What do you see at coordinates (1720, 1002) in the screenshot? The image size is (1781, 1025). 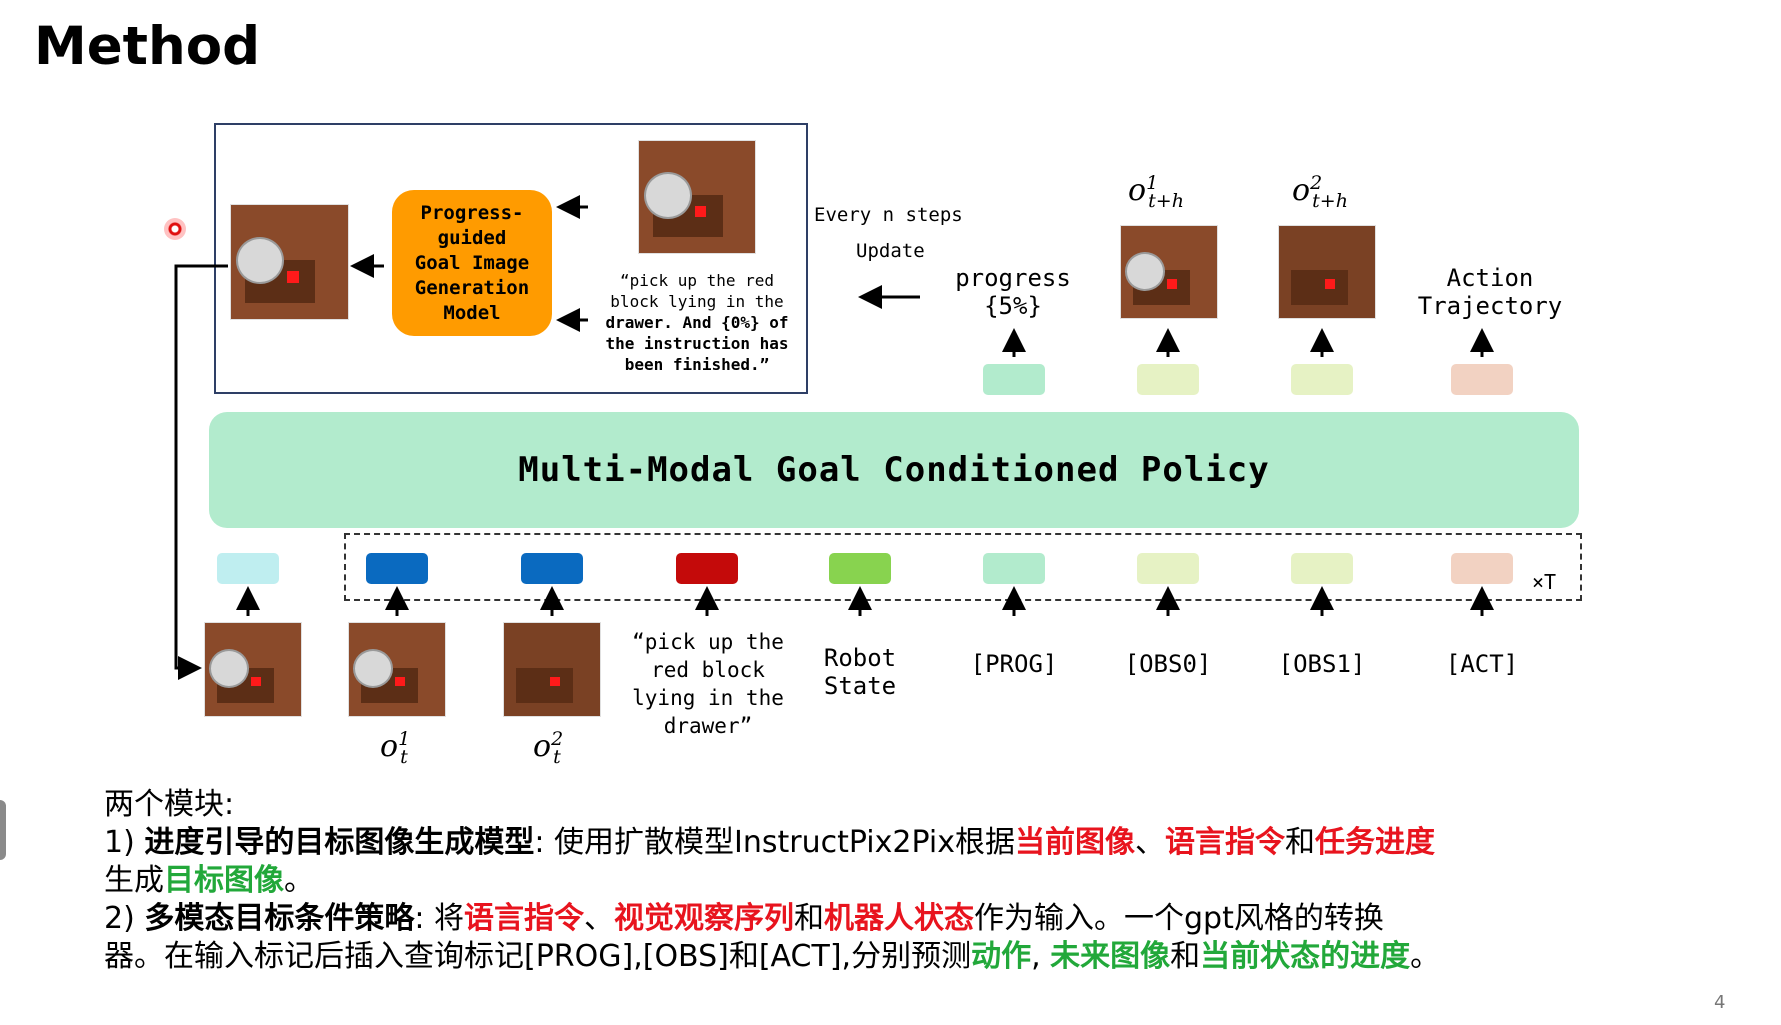 I see `page-number: 4` at bounding box center [1720, 1002].